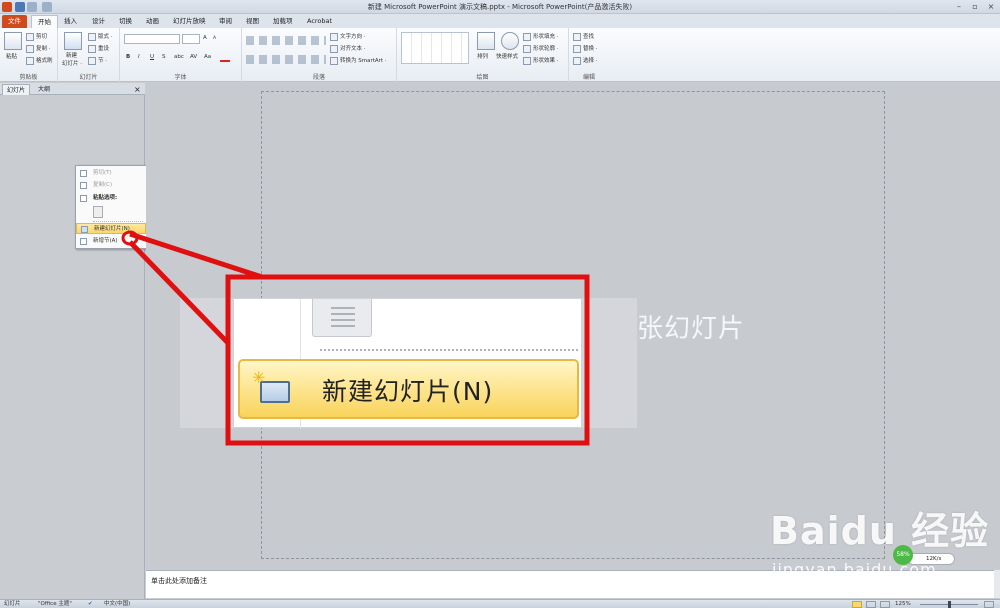 This screenshot has width=1000, height=608. I want to click on replace-icon, so click(577, 48).